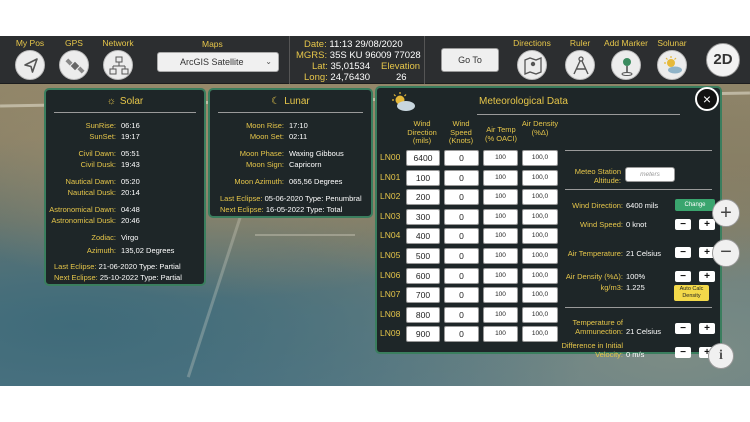 The height and width of the screenshot is (422, 750). Describe the element at coordinates (635, 354) in the screenshot. I see `velocity-diff-value: 0 m/s` at that location.